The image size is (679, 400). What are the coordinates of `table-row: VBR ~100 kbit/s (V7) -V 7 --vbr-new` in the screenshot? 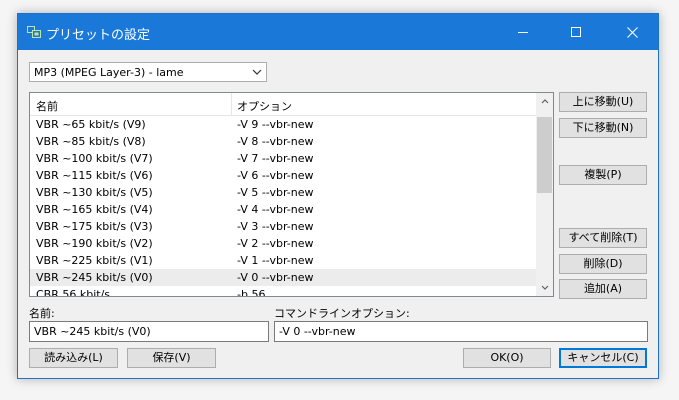 It's located at (283, 158).